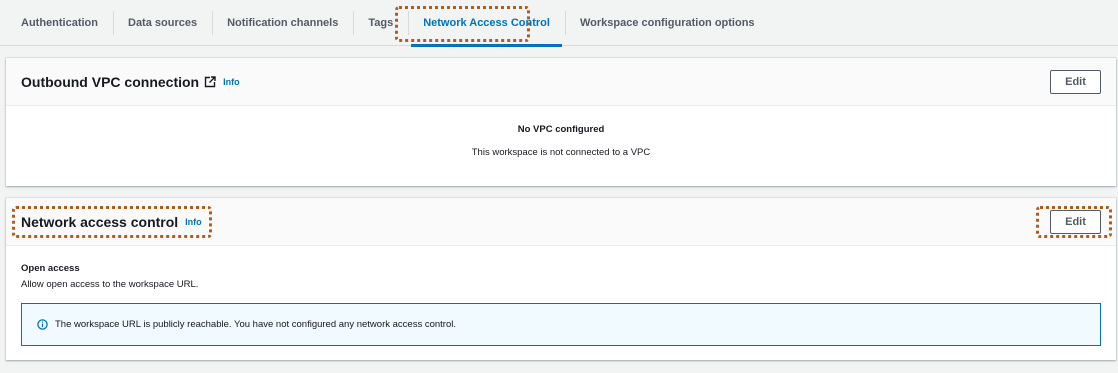 The image size is (1118, 373). What do you see at coordinates (50, 268) in the screenshot?
I see `open-access-title: Open access` at bounding box center [50, 268].